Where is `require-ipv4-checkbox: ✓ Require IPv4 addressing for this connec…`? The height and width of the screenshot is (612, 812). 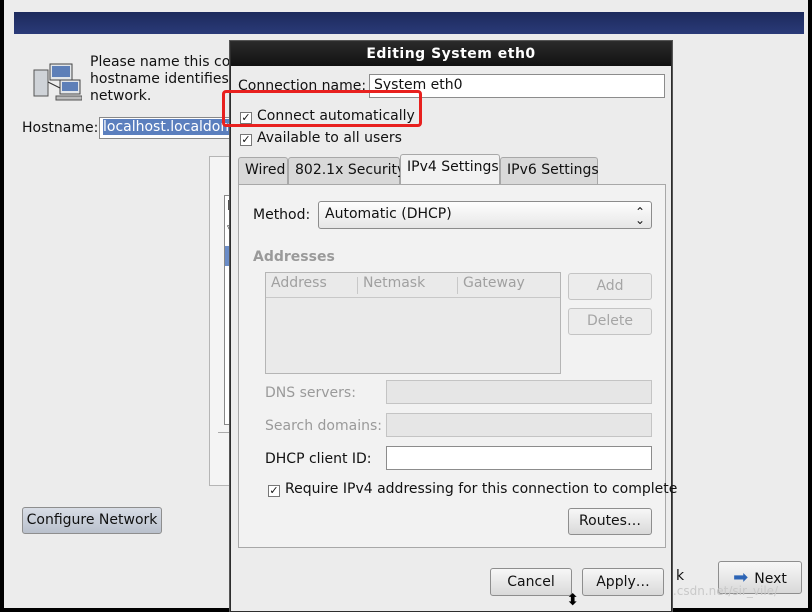
require-ipv4-checkbox: ✓ Require IPv4 addressing for this connec… is located at coordinates (472, 489).